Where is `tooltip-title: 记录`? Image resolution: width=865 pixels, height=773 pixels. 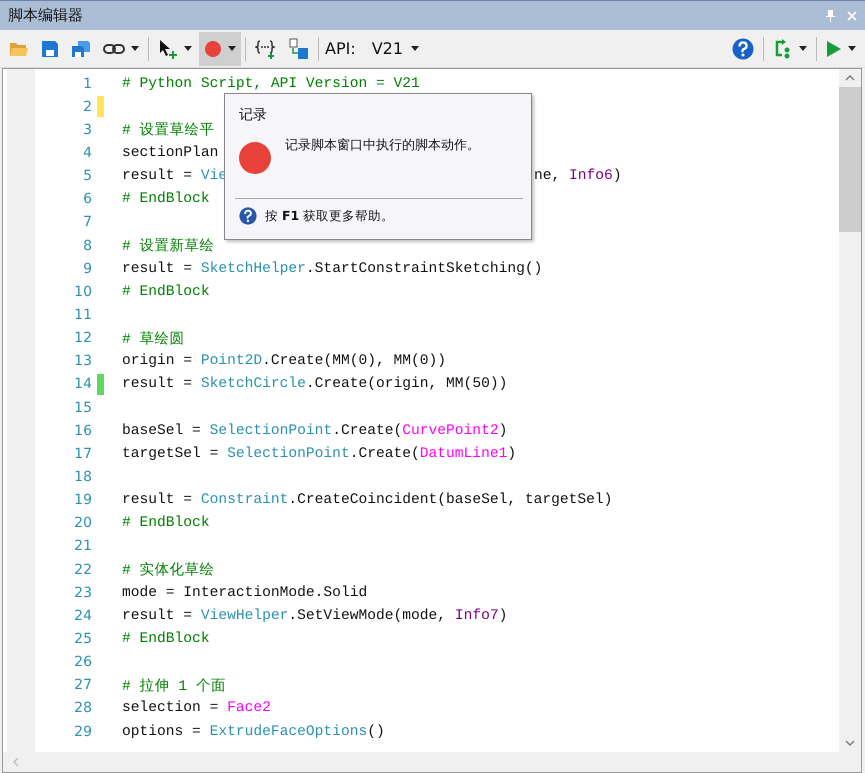
tooltip-title: 记录 is located at coordinates (253, 115).